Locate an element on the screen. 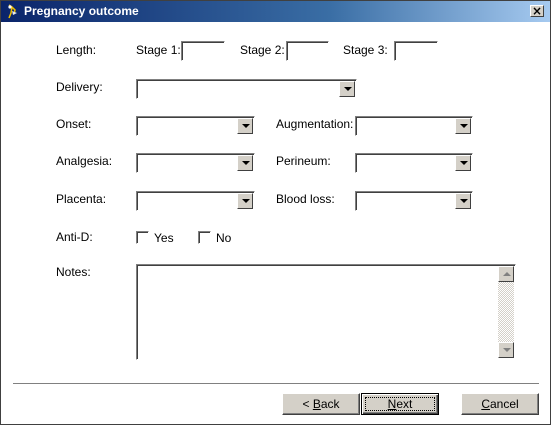 This screenshot has height=425, width=551. placenta-label: Placenta: is located at coordinates (81, 199).